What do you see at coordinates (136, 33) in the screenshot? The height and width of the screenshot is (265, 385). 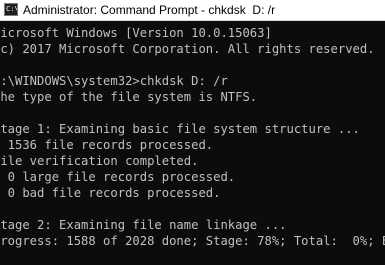 I see `console-line: Microsoft Windows [Version 10.0.15063]` at bounding box center [136, 33].